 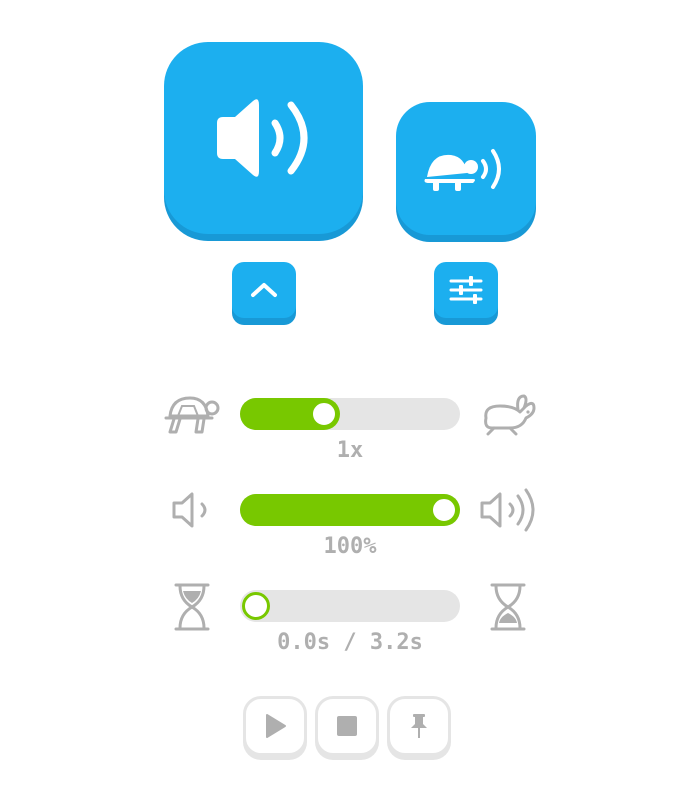 I want to click on volume-slider-fill, so click(x=350, y=510).